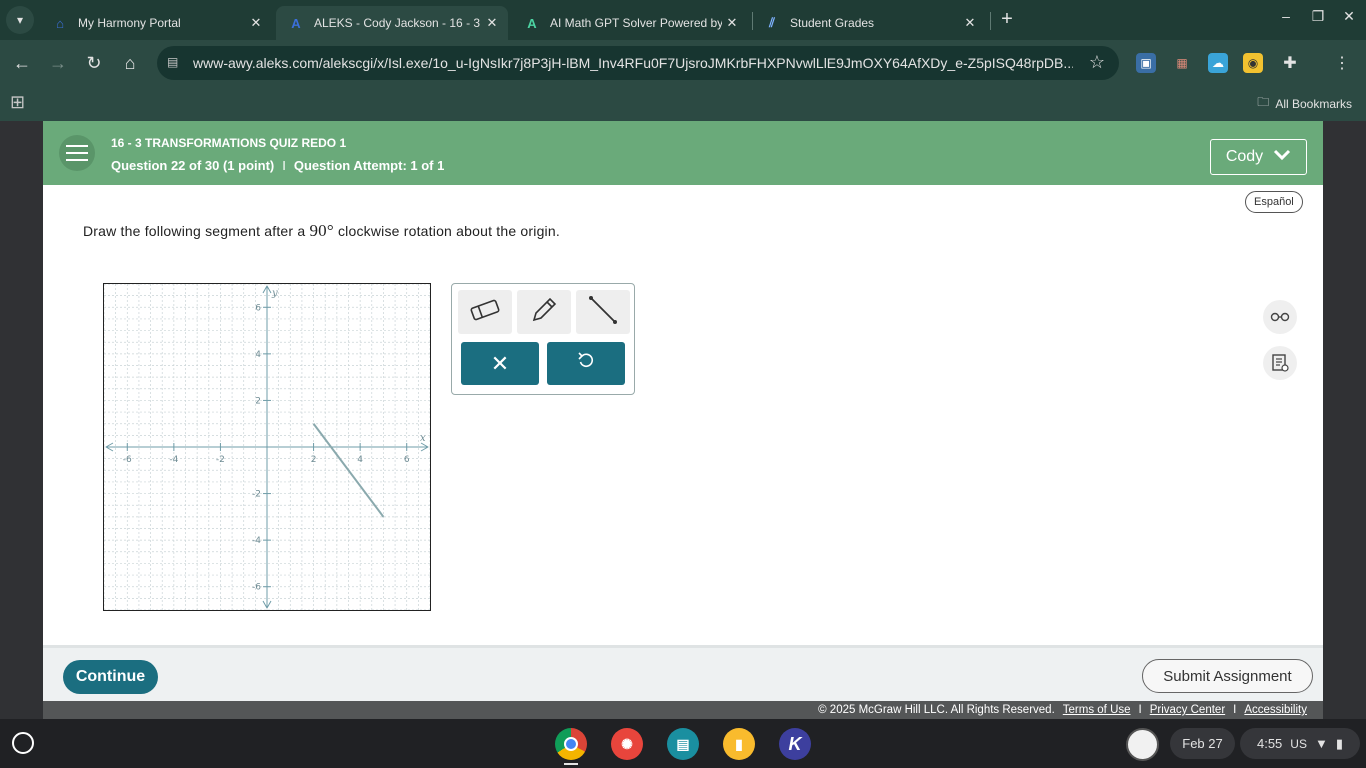 This screenshot has width=1366, height=768. What do you see at coordinates (683, 103) in the screenshot?
I see `bookmarks-bar: ⊞ 🗀 All Bookmarks` at bounding box center [683, 103].